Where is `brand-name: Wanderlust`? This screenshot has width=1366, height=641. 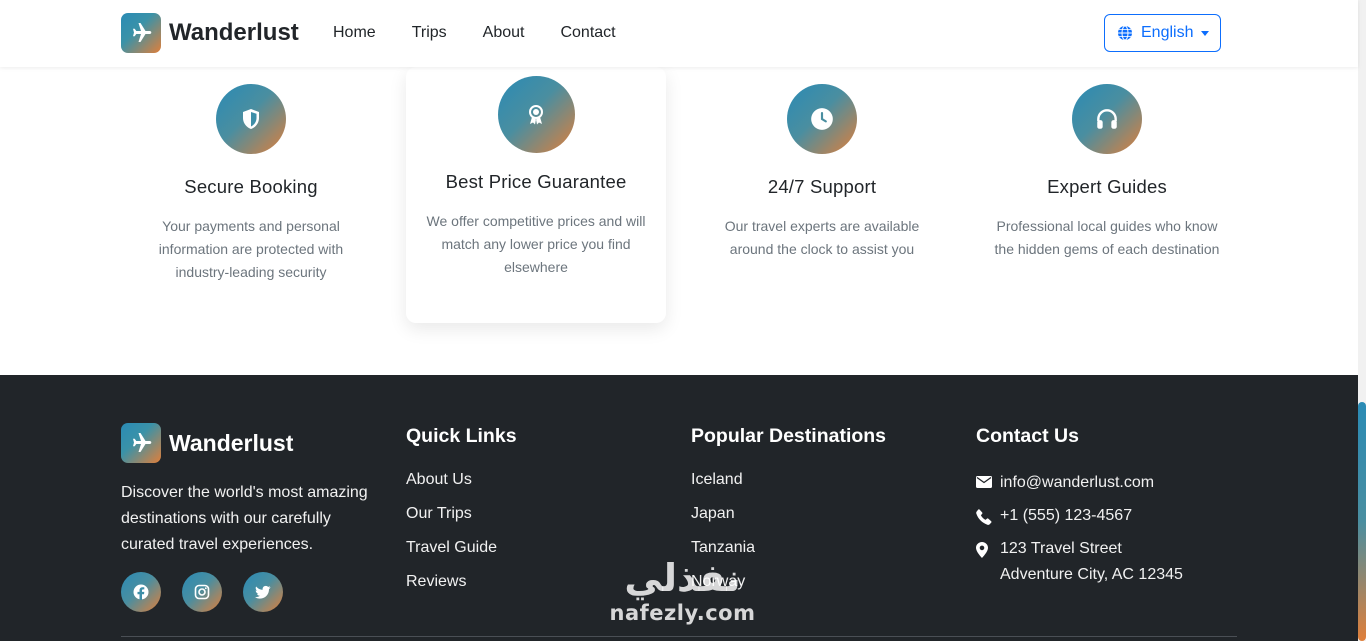 brand-name: Wanderlust is located at coordinates (234, 32).